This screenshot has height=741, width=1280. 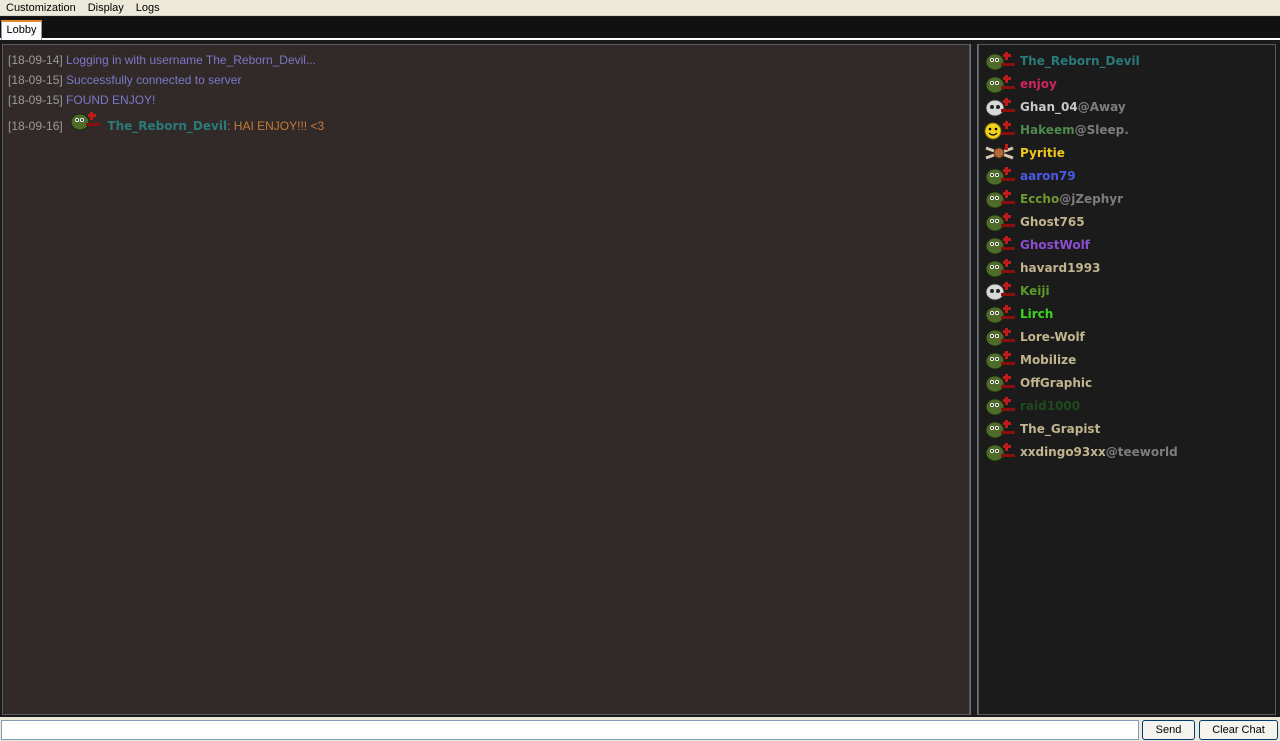 I want to click on tee-yellow-avatar-icon, so click(x=999, y=129).